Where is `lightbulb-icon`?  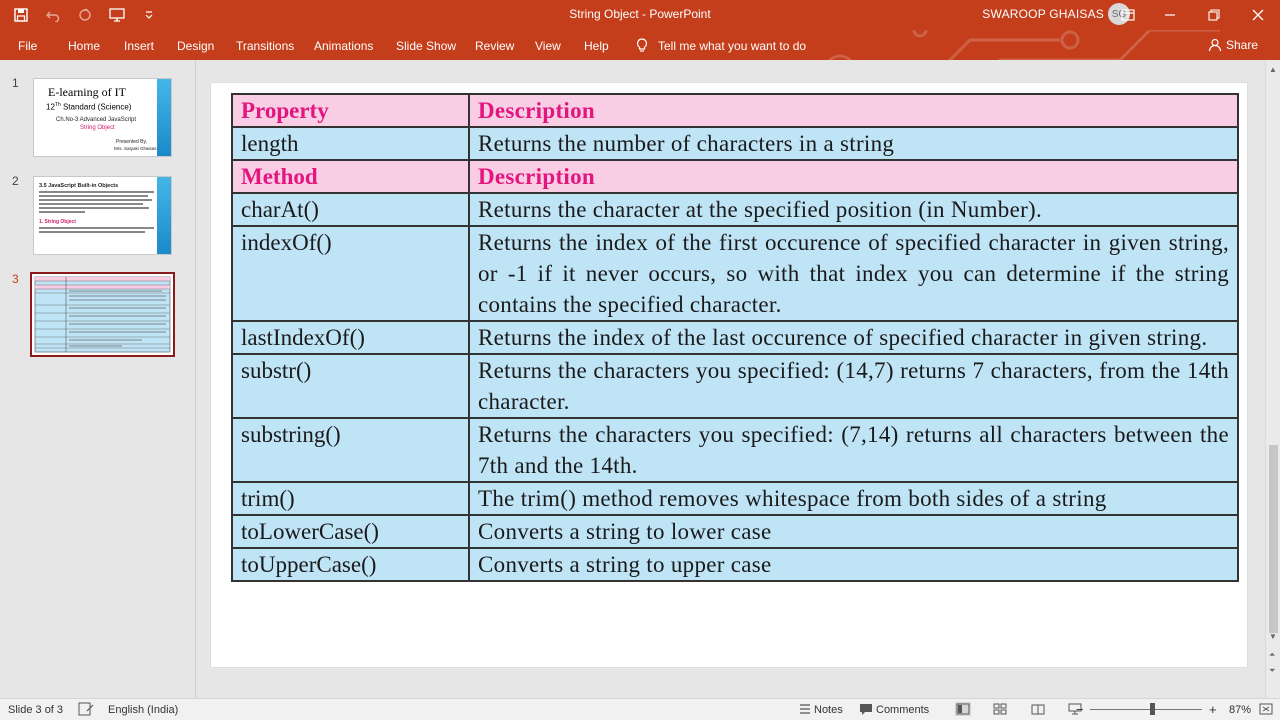
lightbulb-icon is located at coordinates (642, 45).